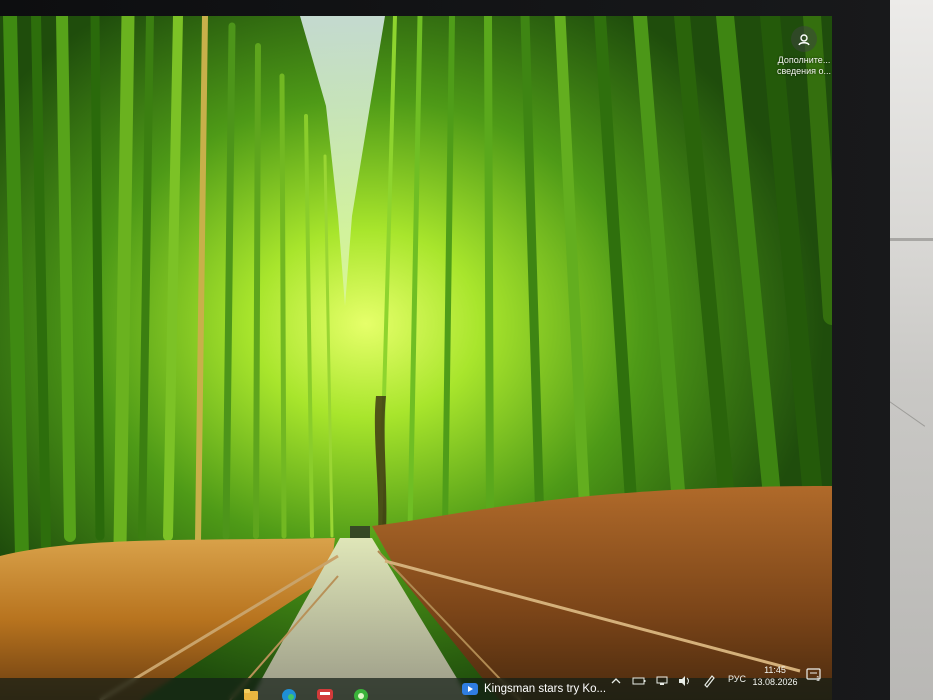 The image size is (933, 700). Describe the element at coordinates (818, 679) in the screenshot. I see `notification-count: 1` at that location.